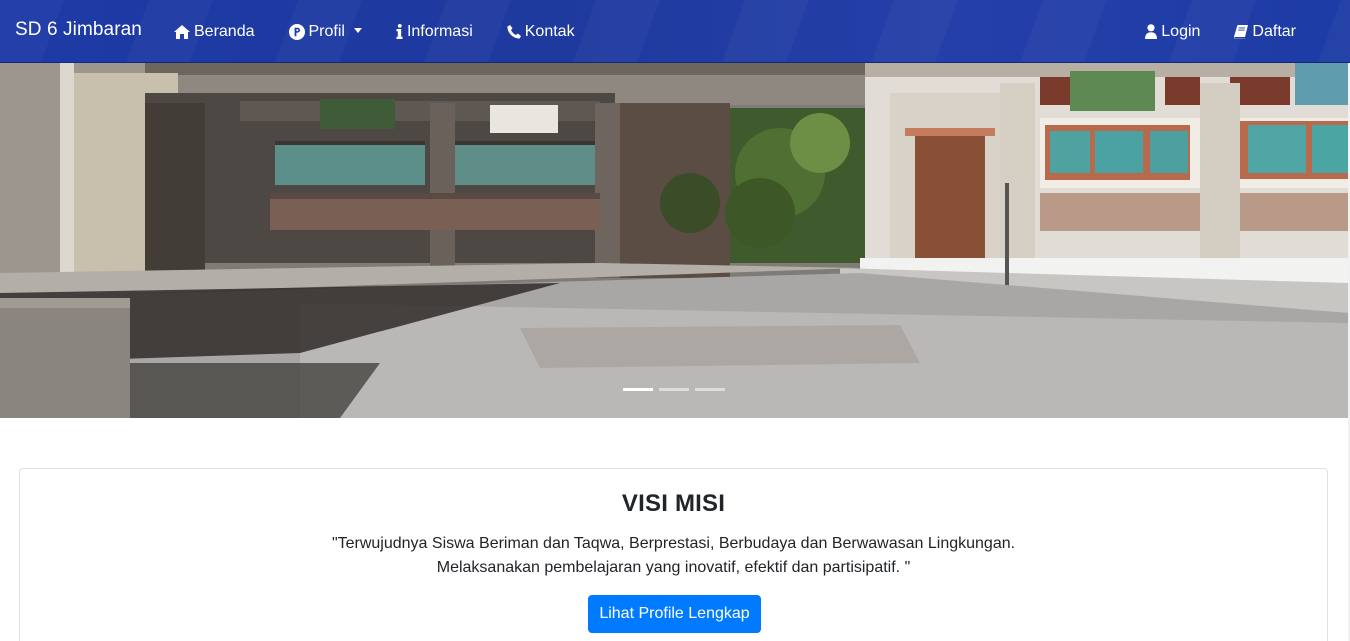 Image resolution: width=1350 pixels, height=641 pixels. I want to click on brand-link: SD 6 Jimbaran, so click(78, 30).